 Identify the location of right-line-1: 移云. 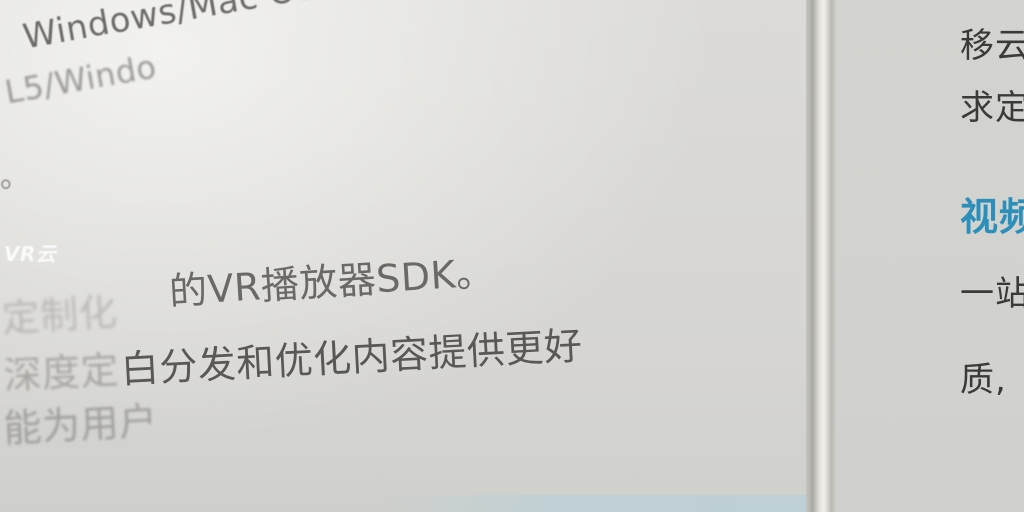
(992, 46).